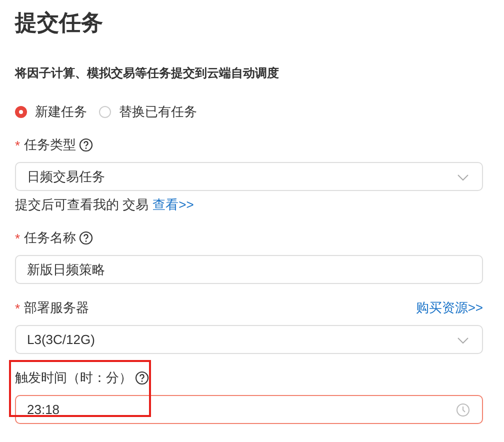  What do you see at coordinates (82, 205) in the screenshot?
I see `hint-text: 提交后可查看我的 交易` at bounding box center [82, 205].